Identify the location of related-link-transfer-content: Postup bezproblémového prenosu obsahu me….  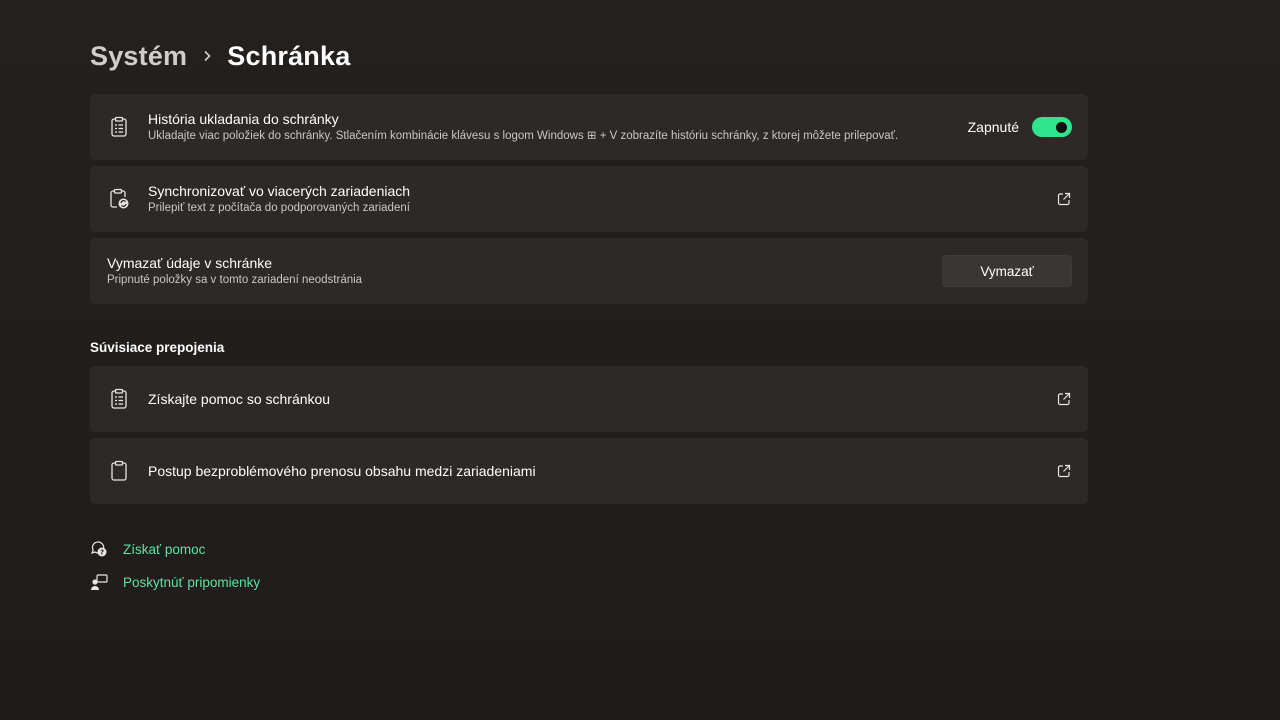
(589, 471).